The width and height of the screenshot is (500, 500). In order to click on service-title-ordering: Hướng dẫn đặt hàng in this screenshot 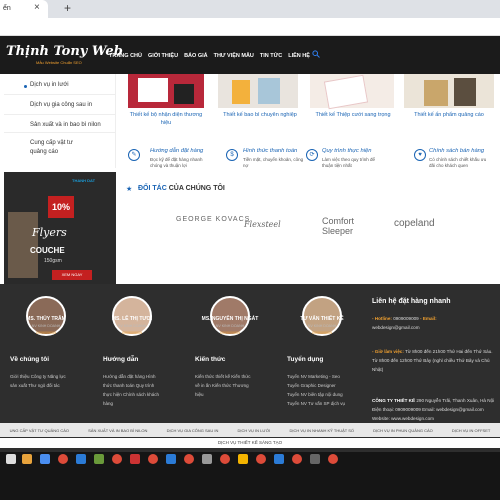, I will do `click(176, 151)`.